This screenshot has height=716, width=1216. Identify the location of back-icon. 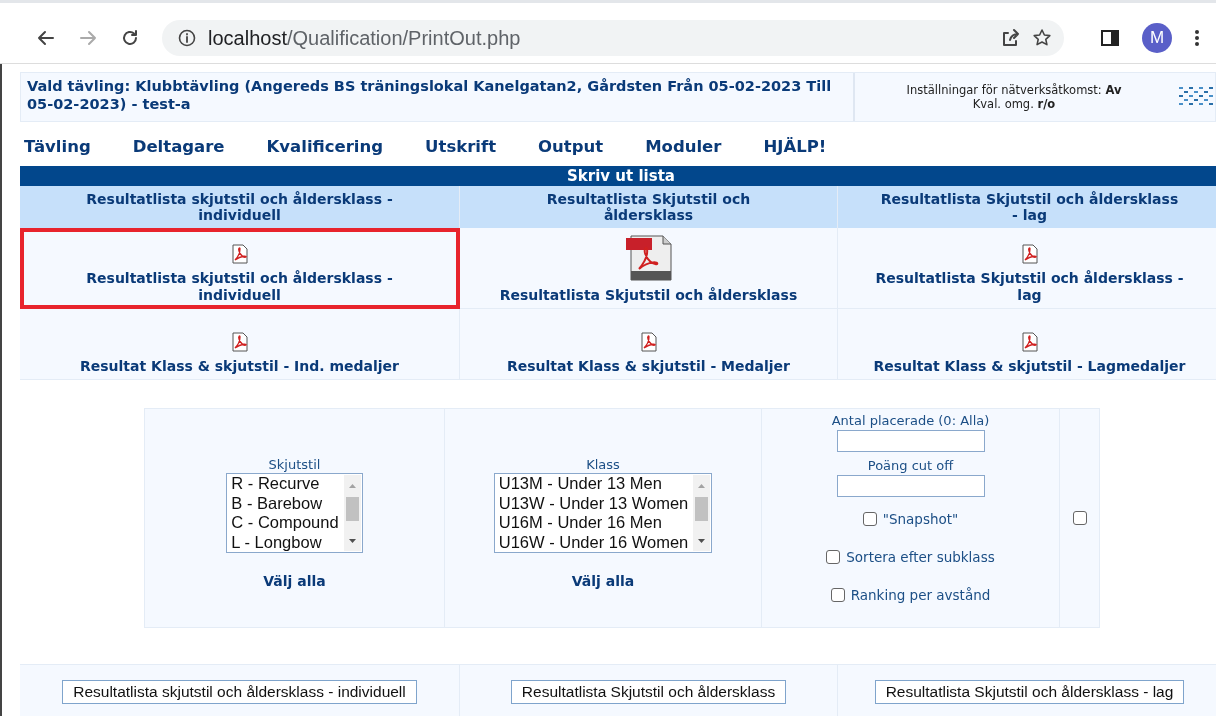
(46, 38).